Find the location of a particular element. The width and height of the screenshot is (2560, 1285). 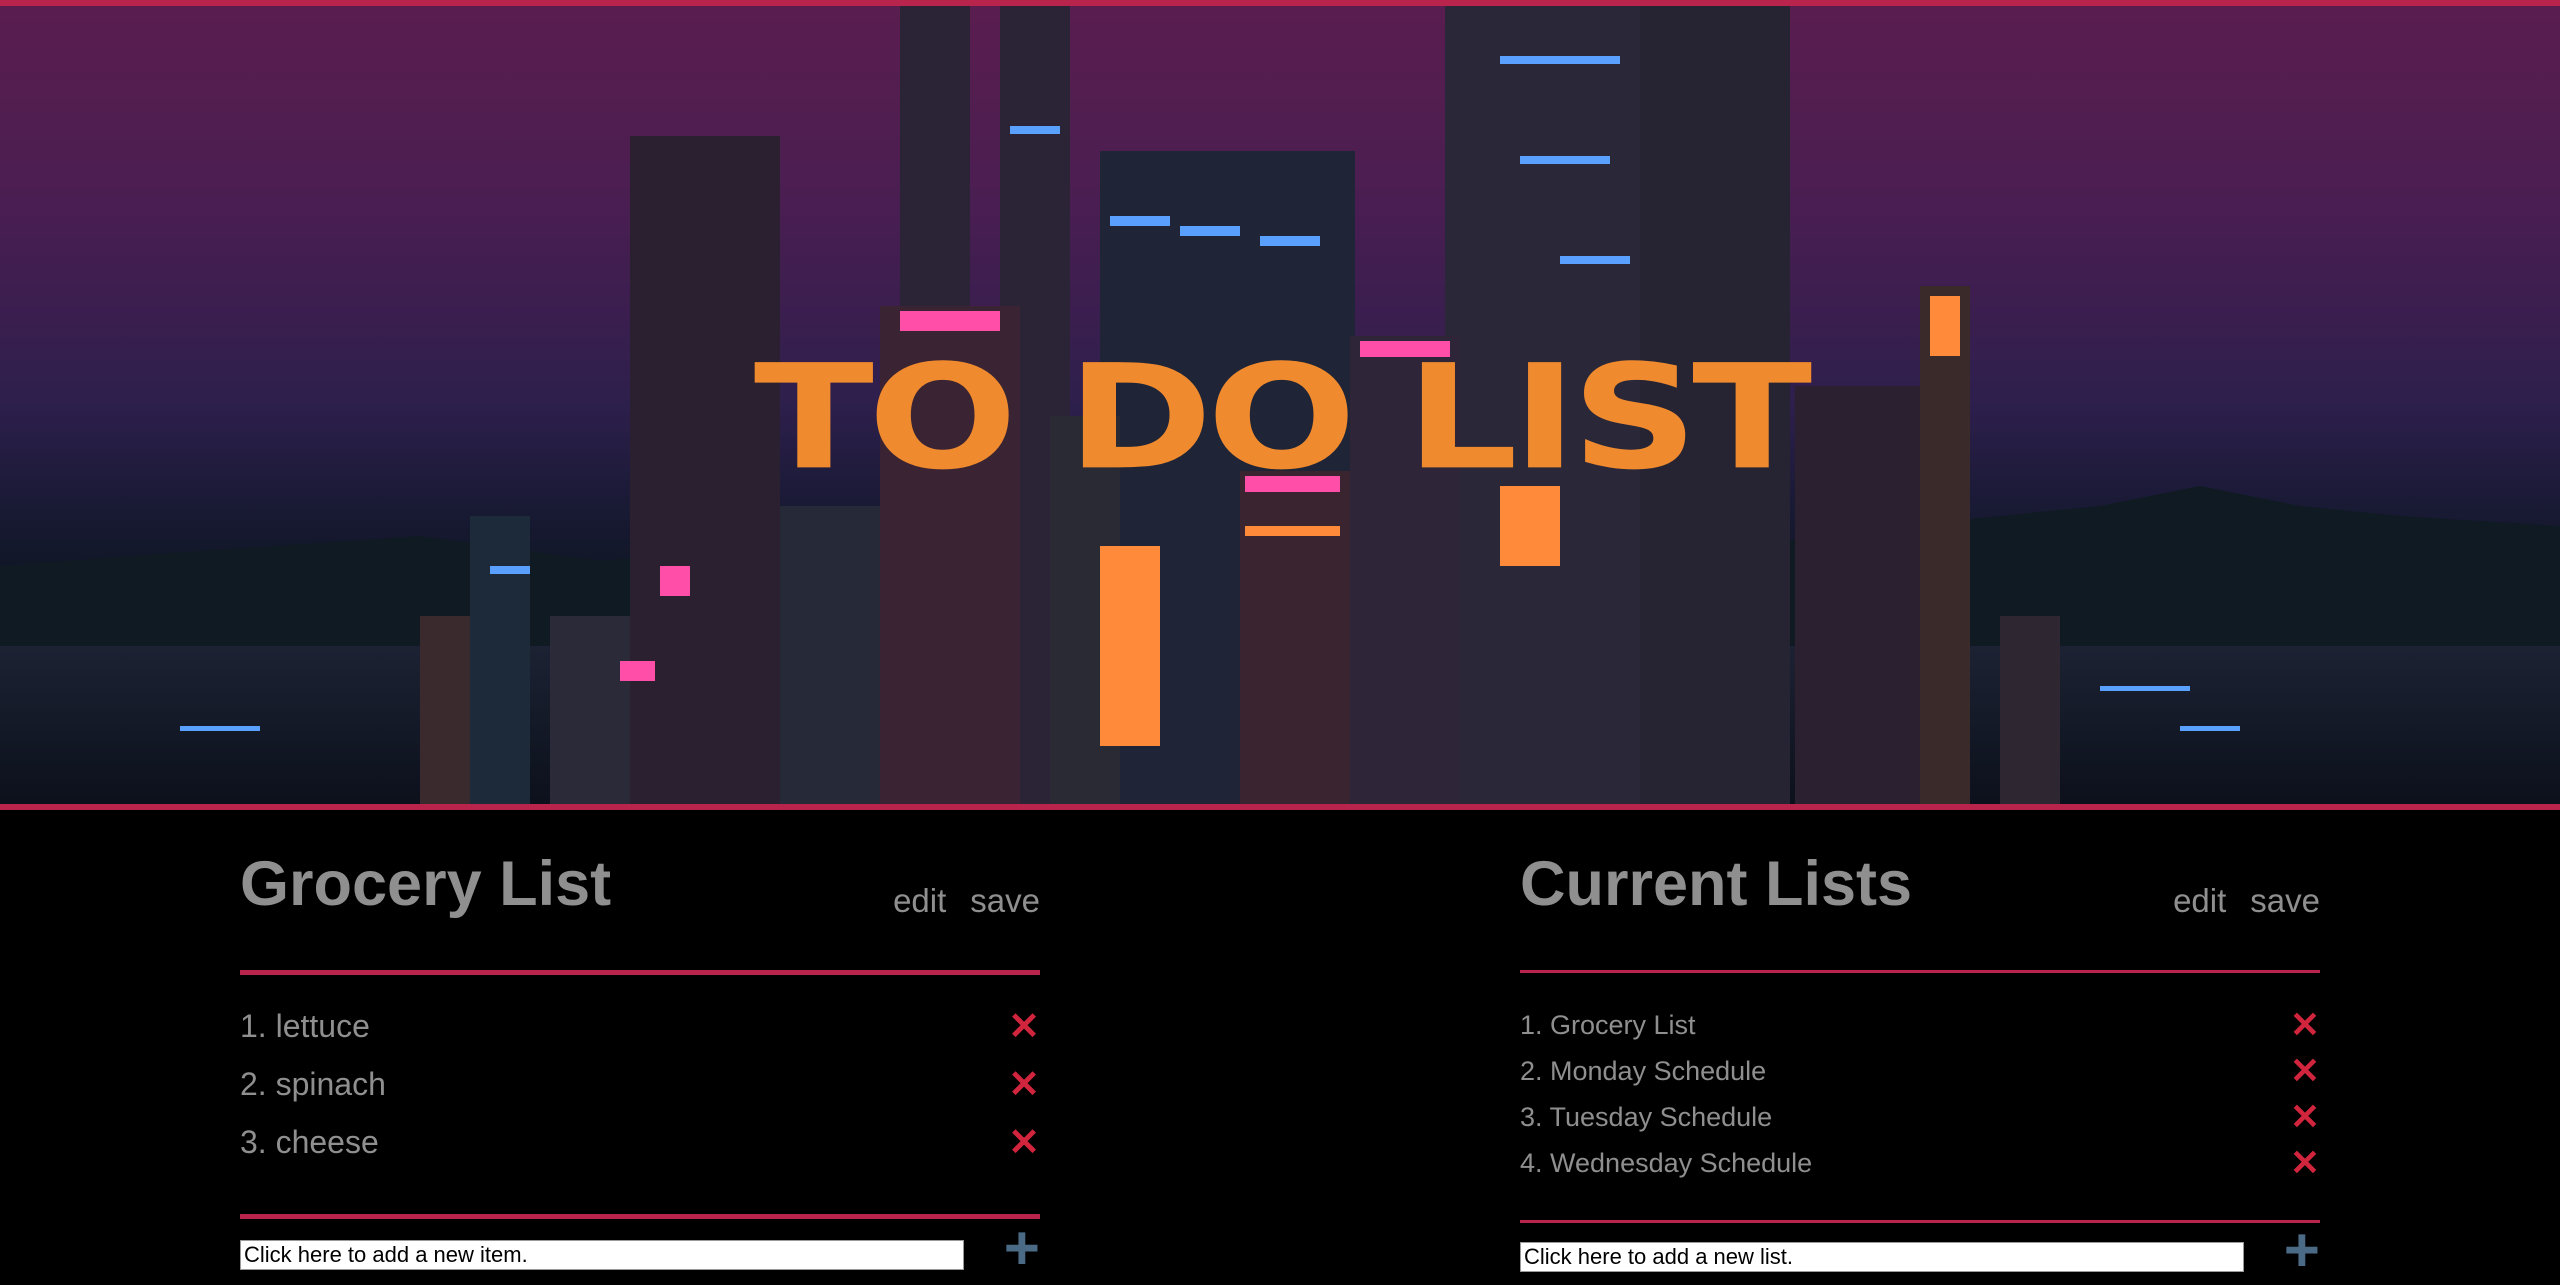

grocery-items: 1. lettuce ✕ 2. spinach ✕ 3. cheese ✕ is located at coordinates (640, 1094).